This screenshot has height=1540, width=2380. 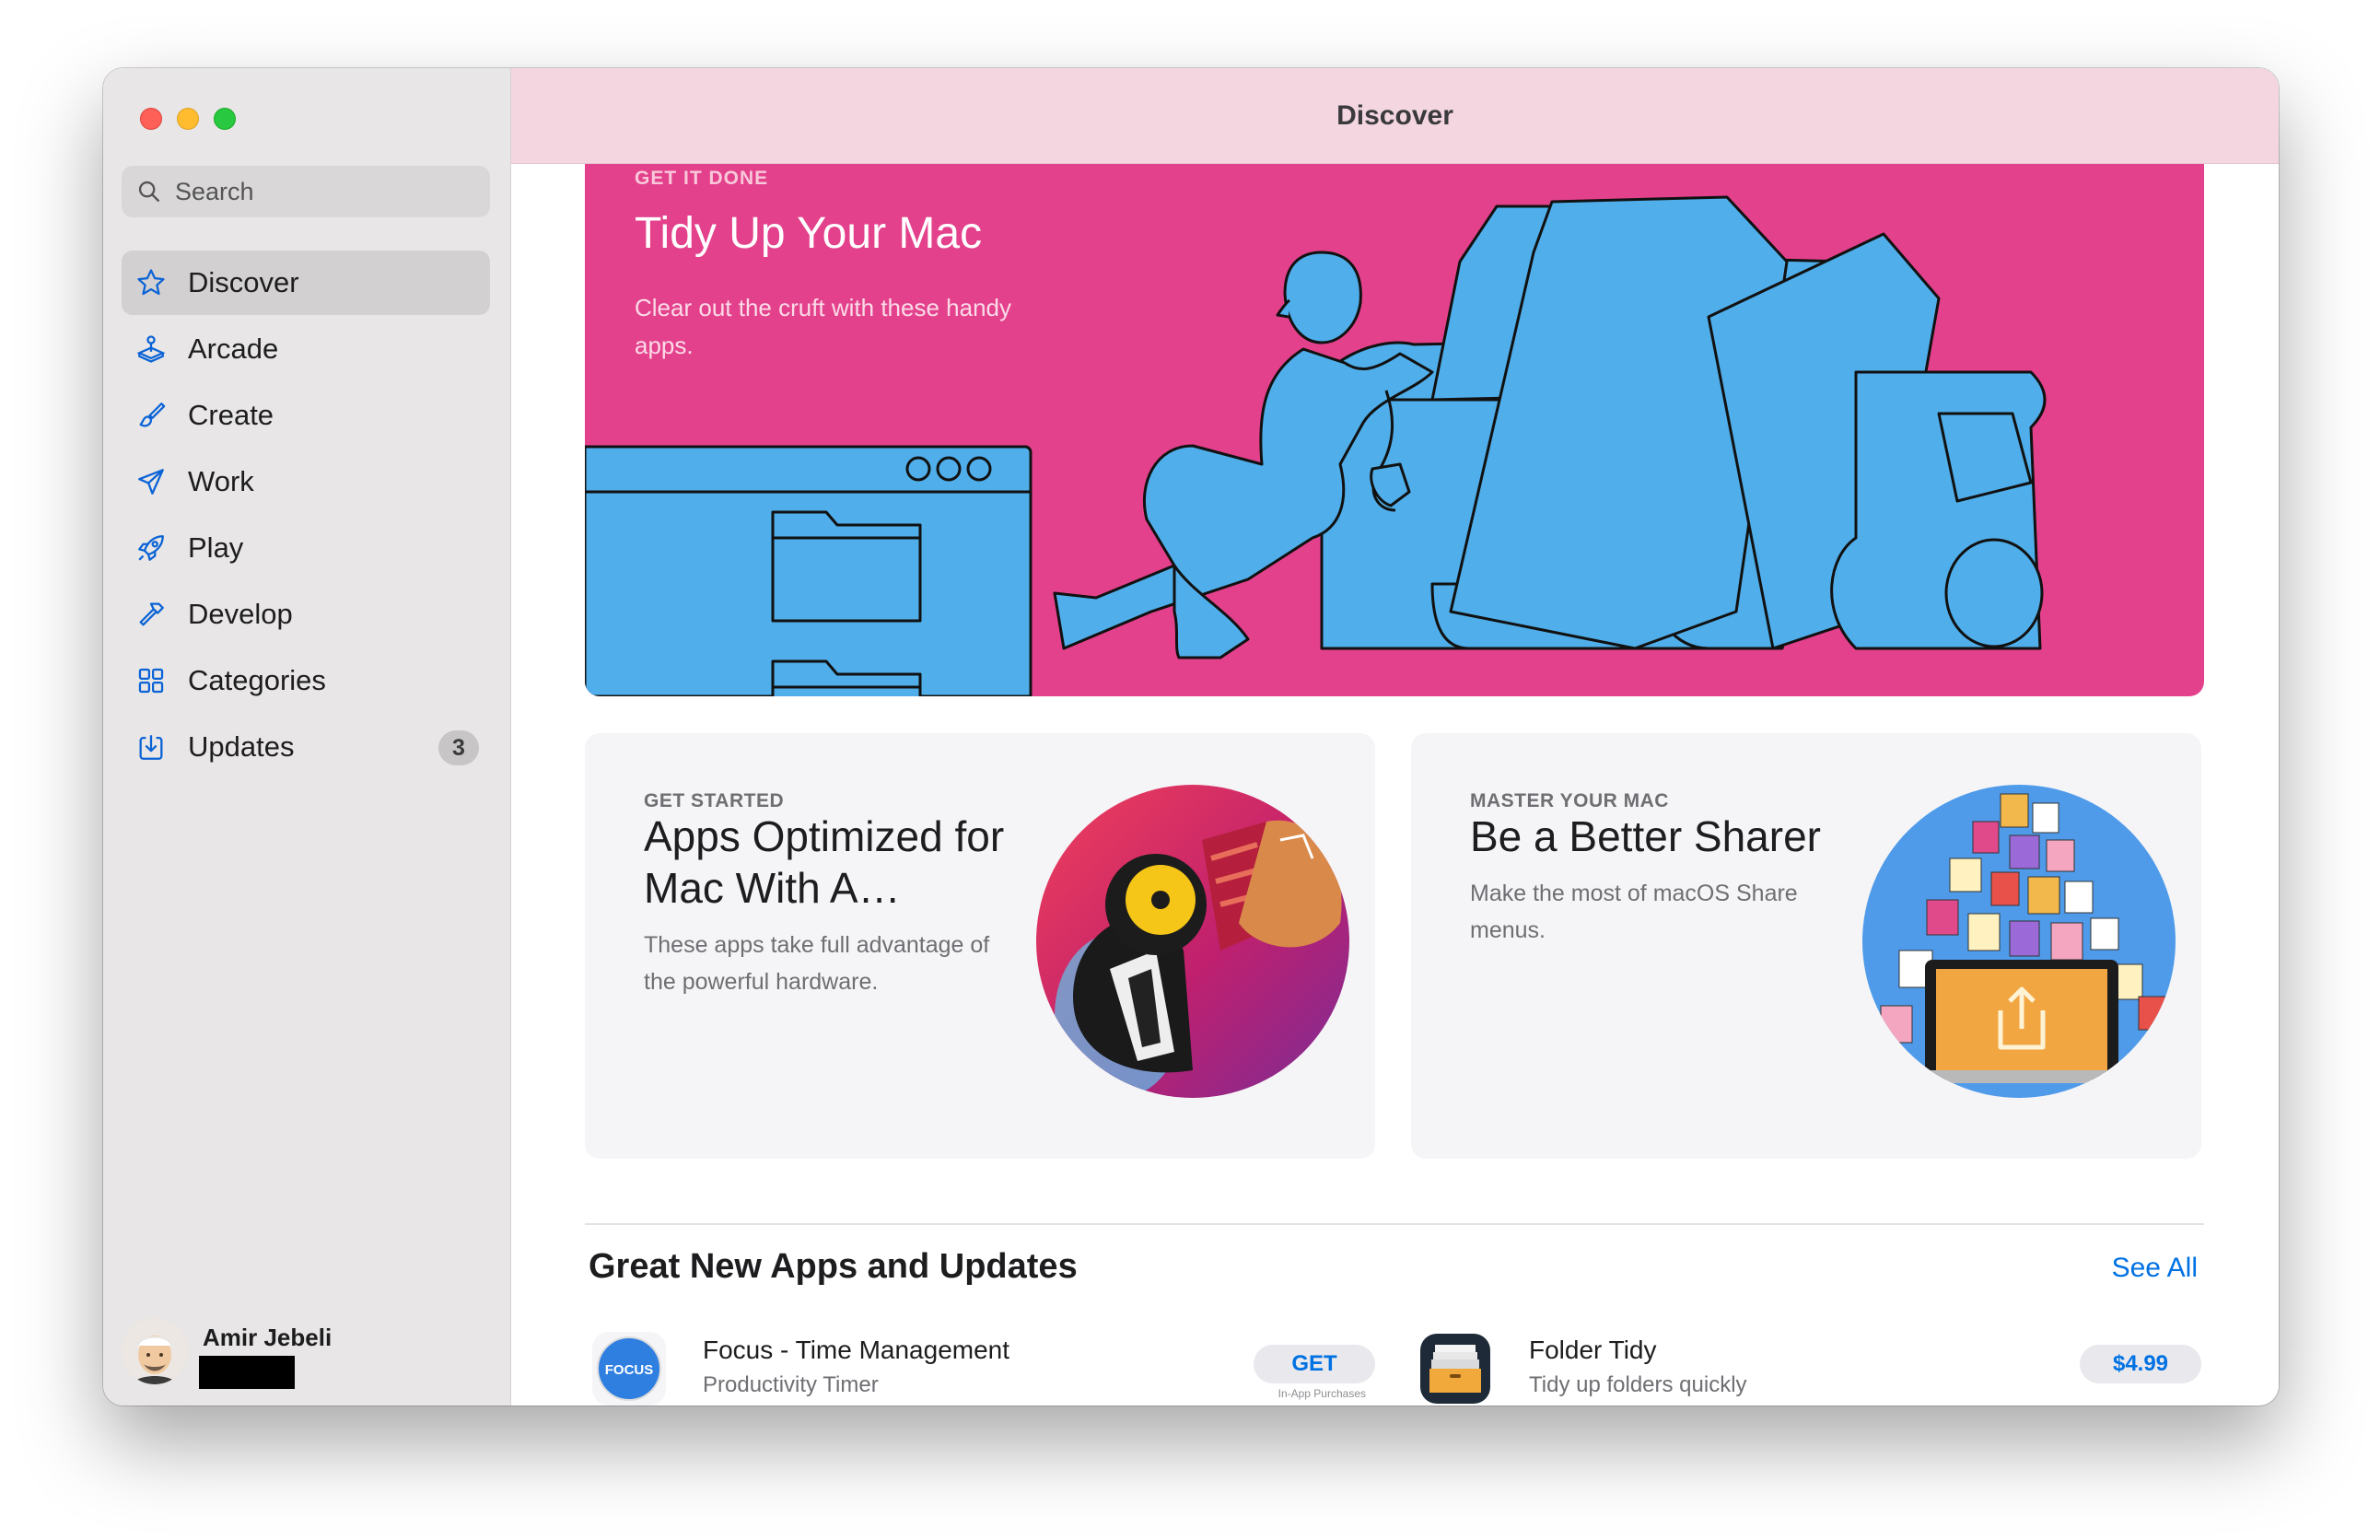 I want to click on hero-eyebrow: GET IT DONE, so click(x=702, y=178).